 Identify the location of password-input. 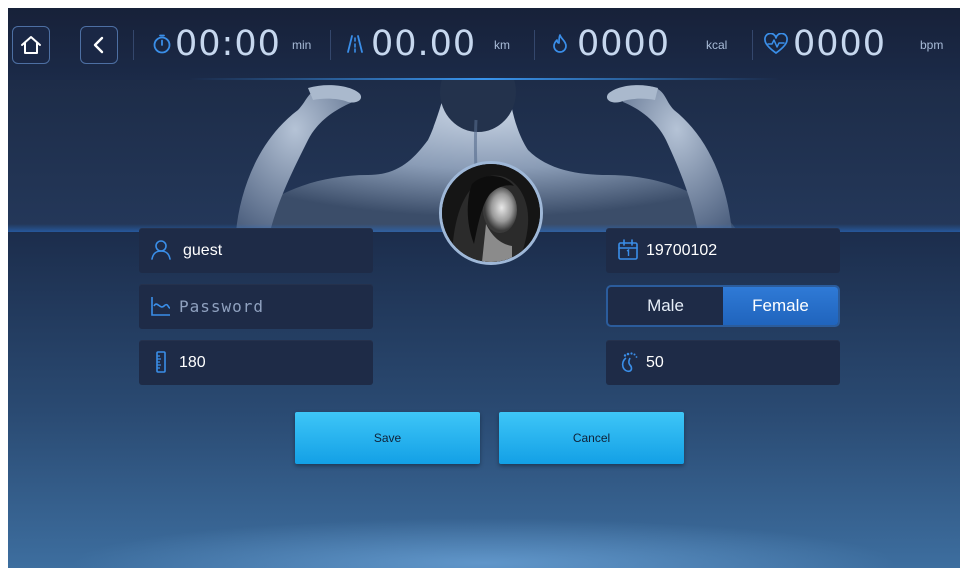
(269, 306).